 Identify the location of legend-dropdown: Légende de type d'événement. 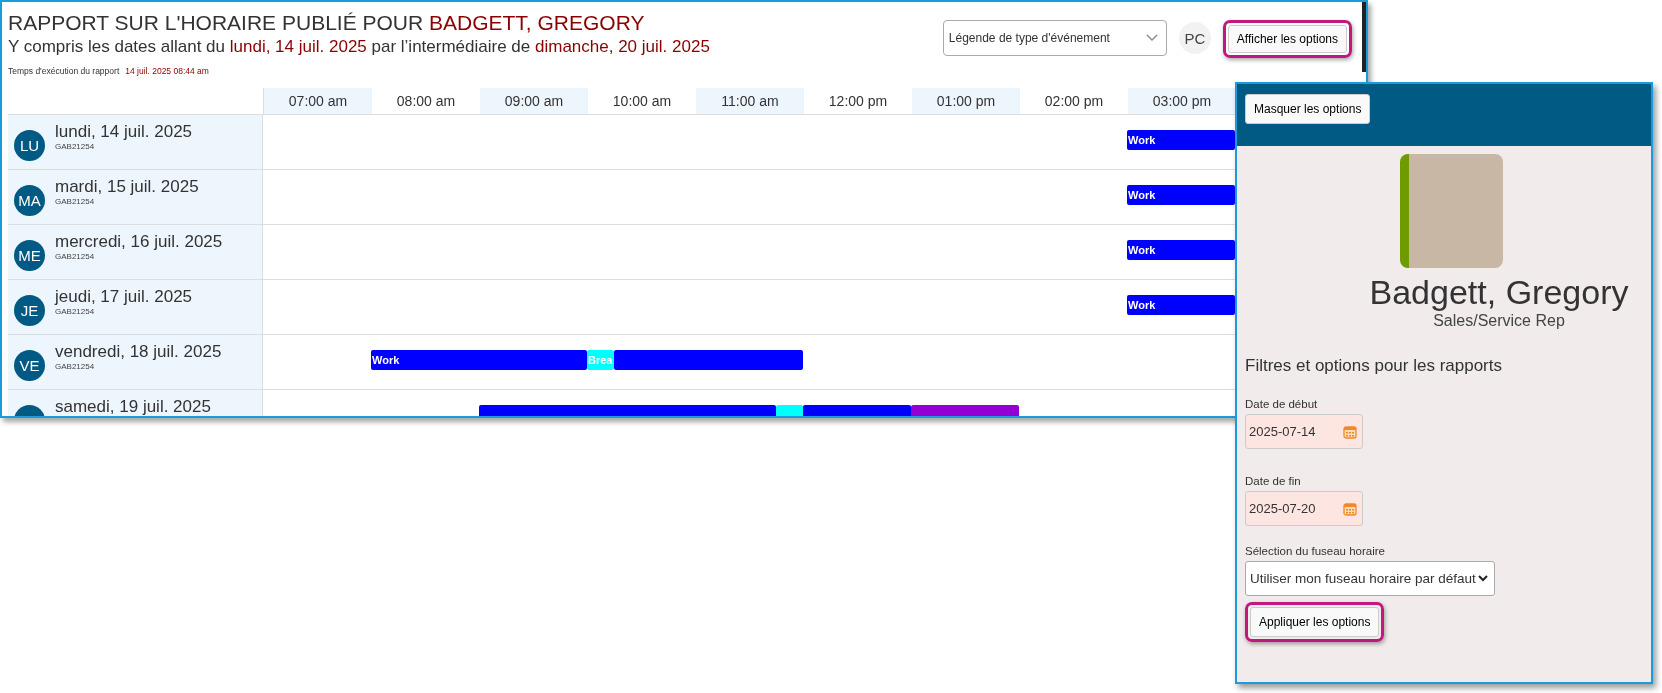
(1054, 38).